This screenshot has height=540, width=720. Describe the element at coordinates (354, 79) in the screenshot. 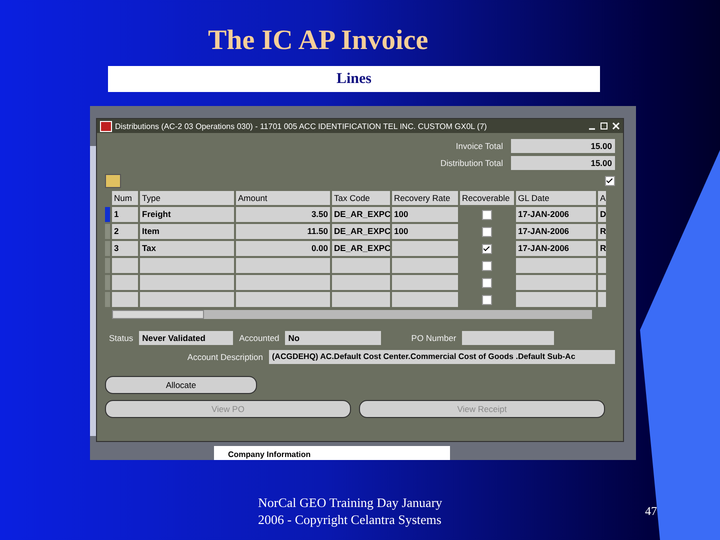

I see `subtitle: Lines` at that location.